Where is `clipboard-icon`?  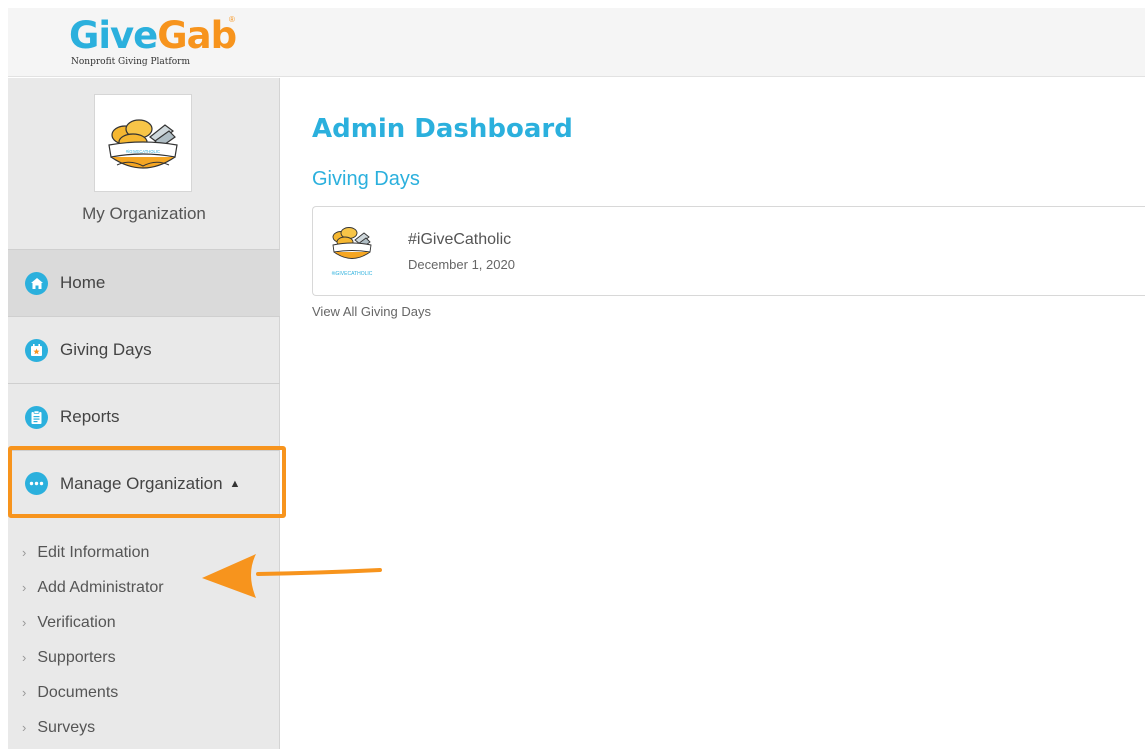
clipboard-icon is located at coordinates (36, 417).